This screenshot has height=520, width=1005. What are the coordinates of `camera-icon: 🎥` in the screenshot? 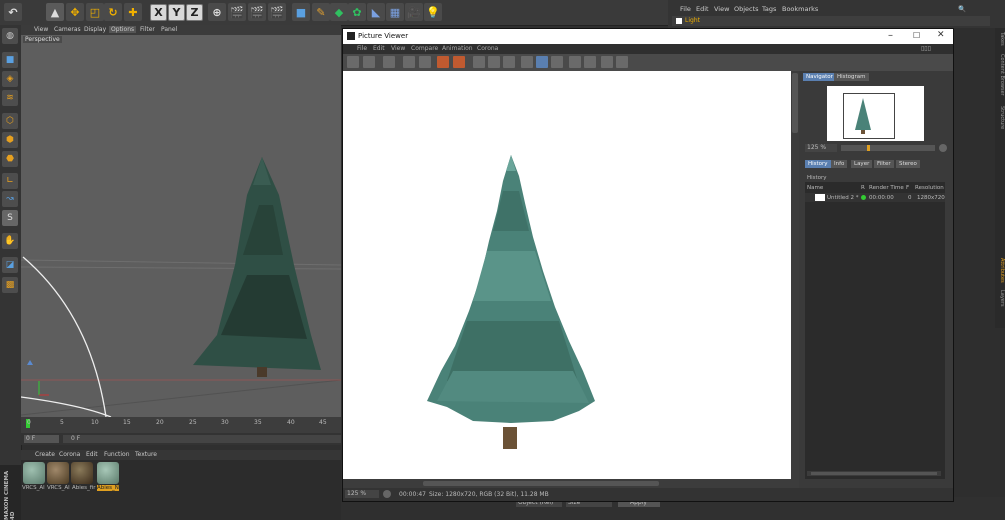 It's located at (414, 12).